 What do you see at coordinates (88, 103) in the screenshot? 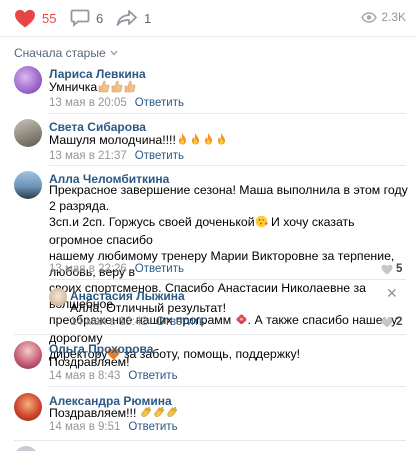
I see `comment-date: 13 мая в 20:05` at bounding box center [88, 103].